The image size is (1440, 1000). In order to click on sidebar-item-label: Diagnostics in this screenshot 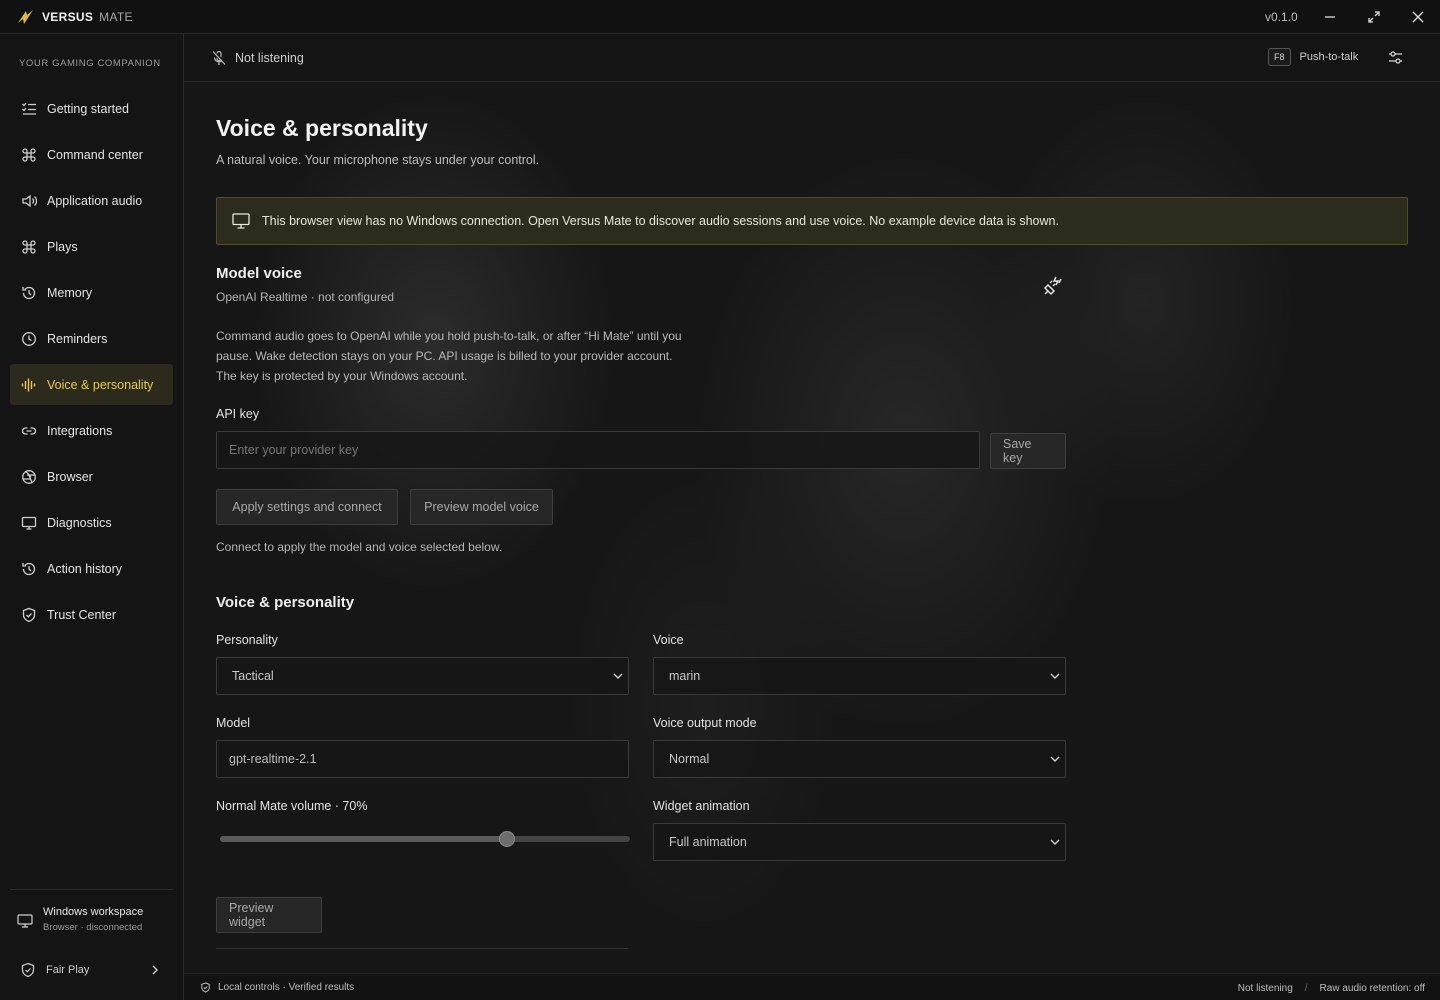, I will do `click(79, 522)`.